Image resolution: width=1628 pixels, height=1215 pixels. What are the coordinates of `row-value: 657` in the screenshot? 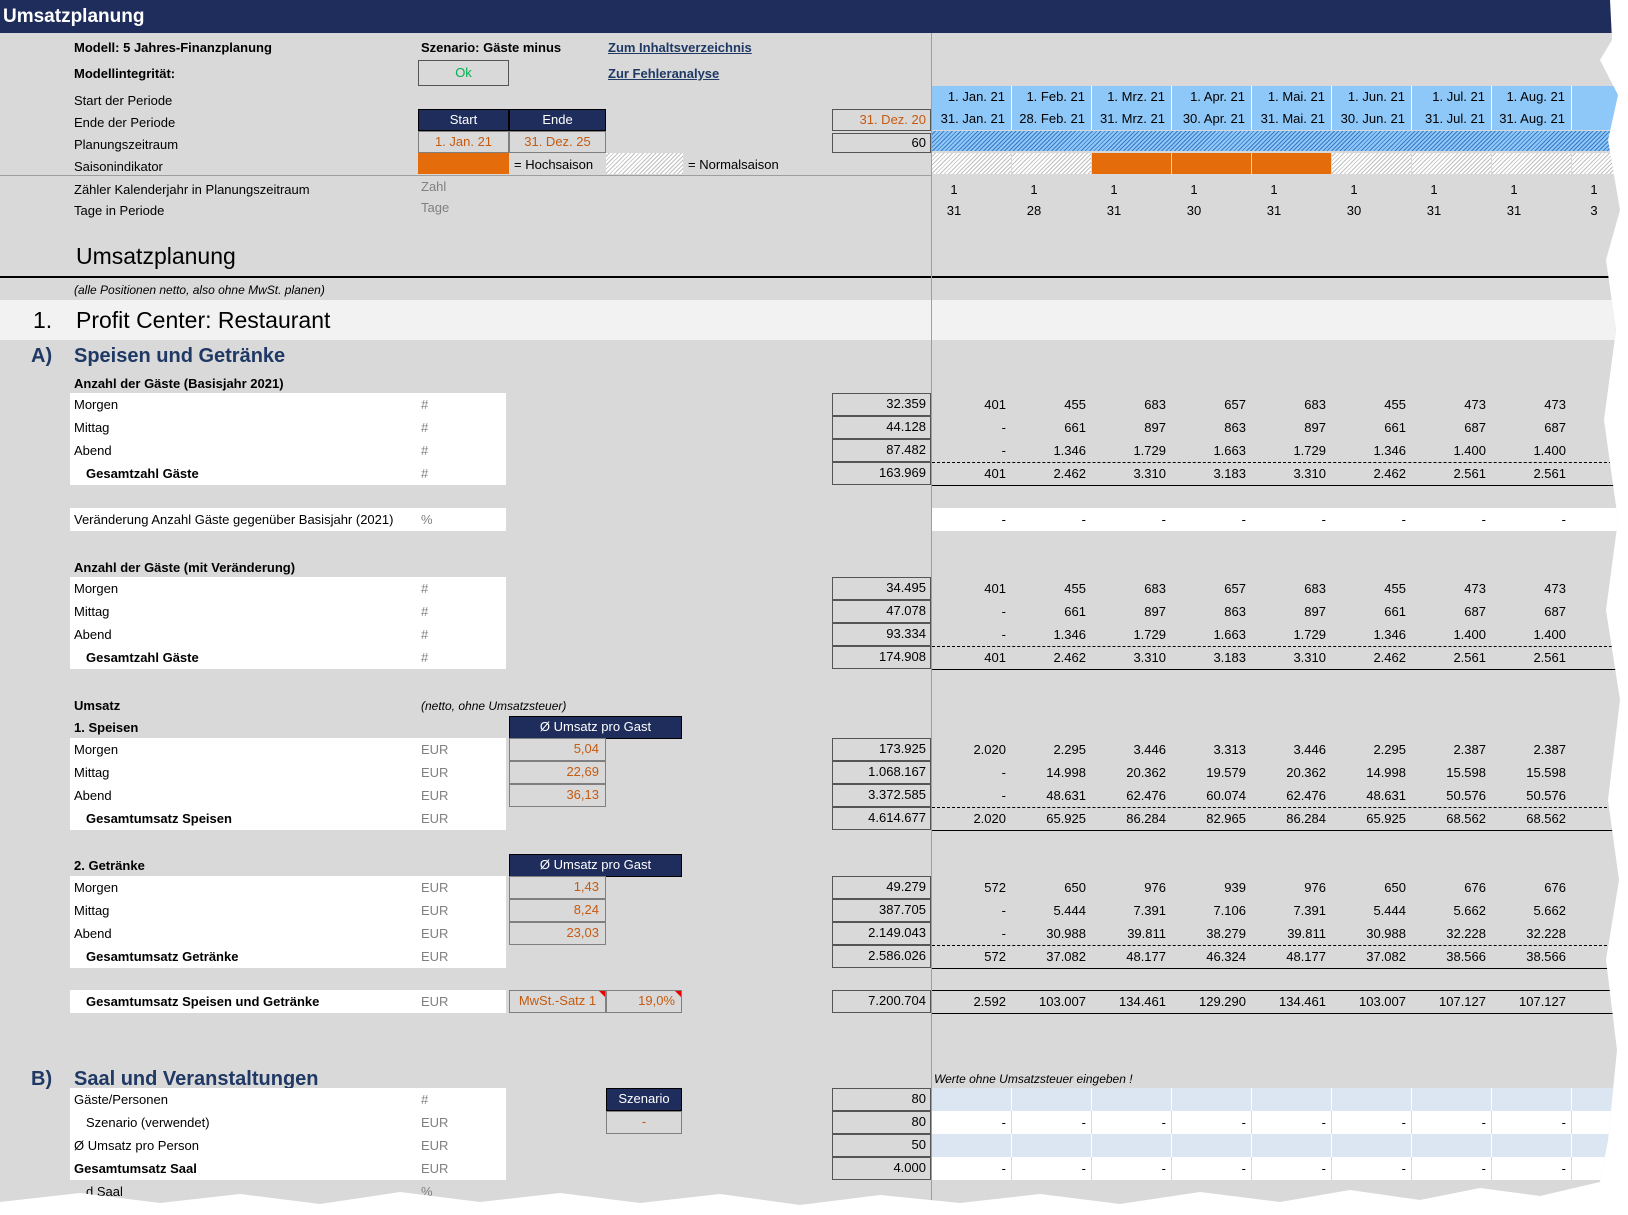 It's located at (1235, 404).